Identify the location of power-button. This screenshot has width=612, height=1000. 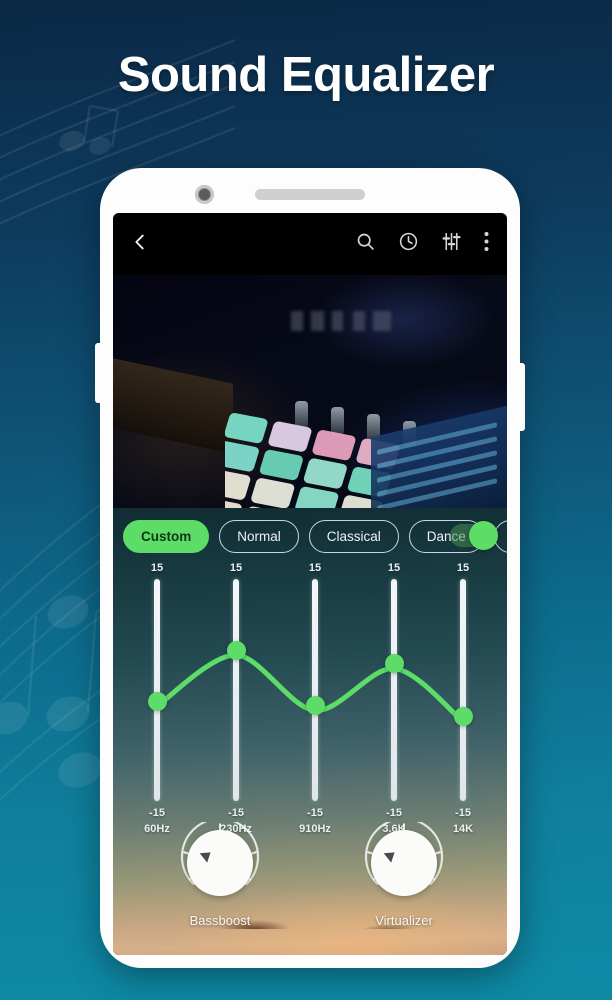
(521, 397).